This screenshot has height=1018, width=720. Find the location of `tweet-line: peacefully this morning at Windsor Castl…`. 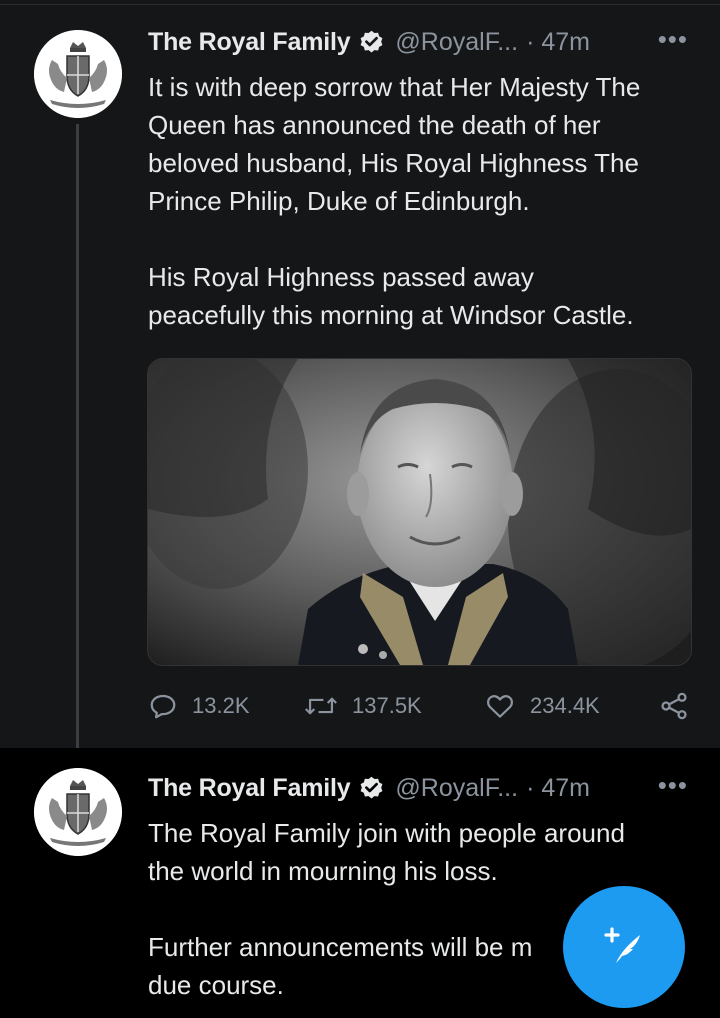

tweet-line: peacefully this morning at Windsor Castl… is located at coordinates (391, 315).